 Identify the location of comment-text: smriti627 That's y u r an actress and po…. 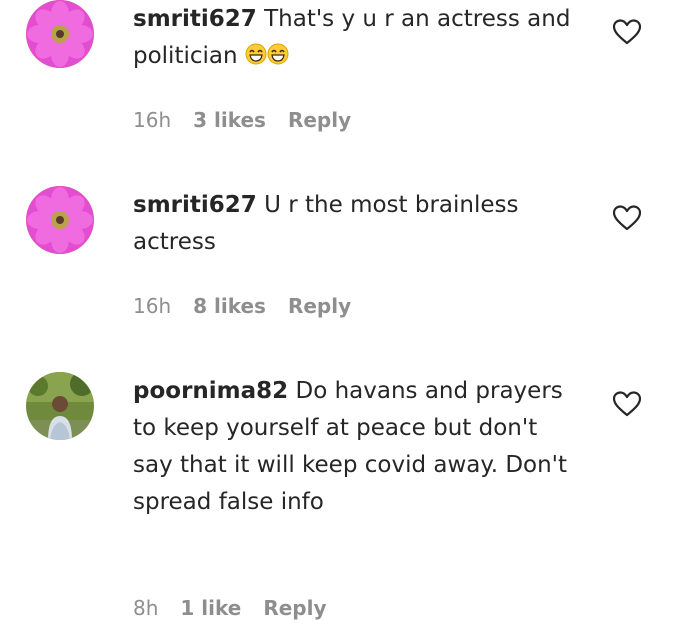
(353, 39).